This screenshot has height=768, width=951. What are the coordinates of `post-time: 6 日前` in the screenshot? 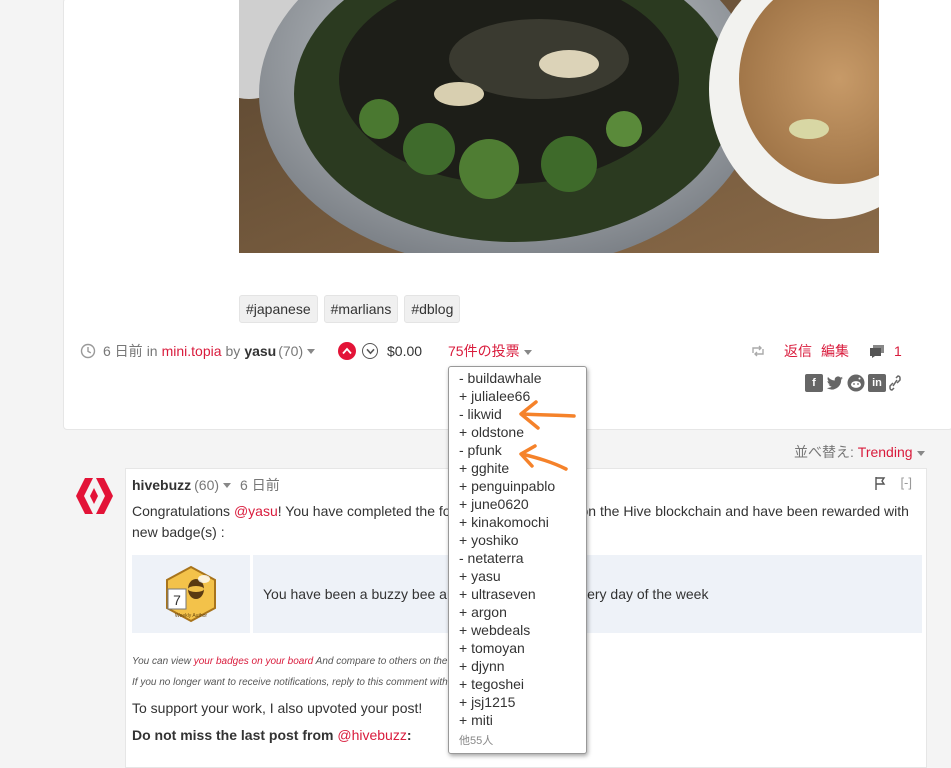 It's located at (123, 351).